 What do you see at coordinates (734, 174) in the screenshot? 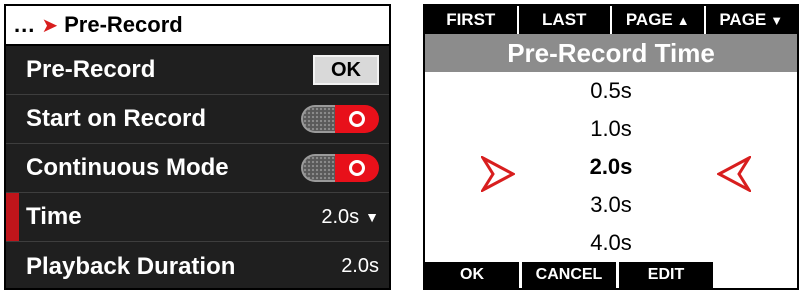
I see `selector-arrow-left-icon` at bounding box center [734, 174].